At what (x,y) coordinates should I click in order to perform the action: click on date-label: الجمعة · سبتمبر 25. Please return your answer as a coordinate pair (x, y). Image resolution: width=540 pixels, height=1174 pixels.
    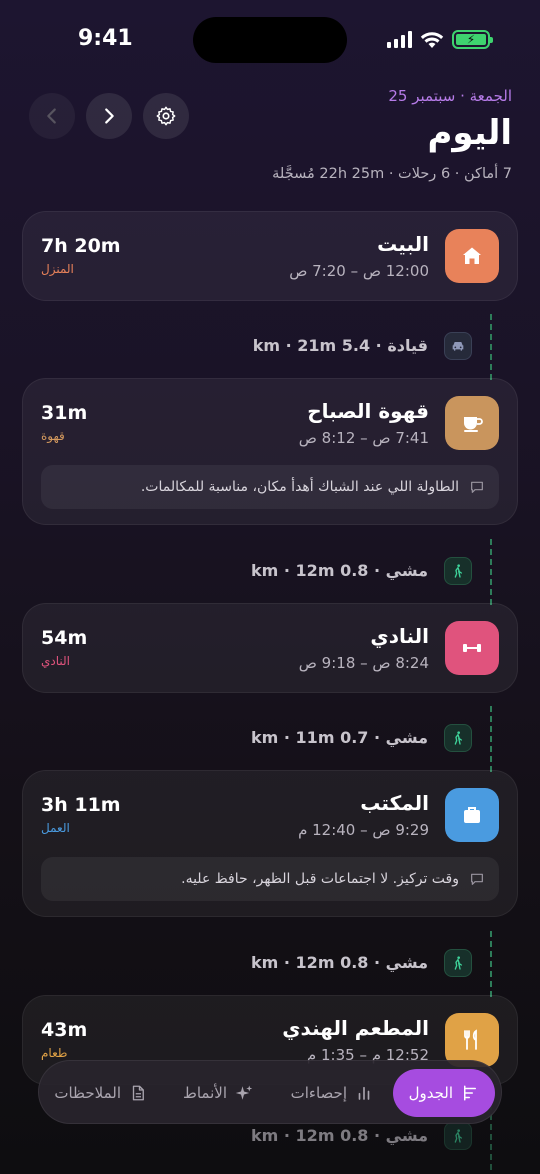
    Looking at the image, I should click on (450, 96).